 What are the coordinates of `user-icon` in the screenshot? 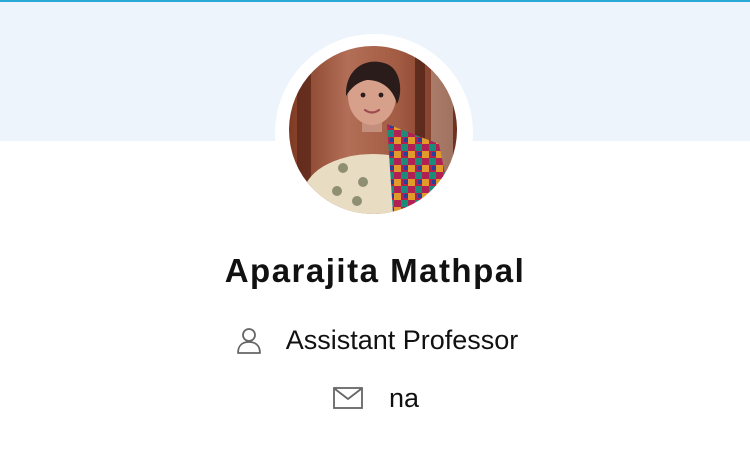 It's located at (249, 340).